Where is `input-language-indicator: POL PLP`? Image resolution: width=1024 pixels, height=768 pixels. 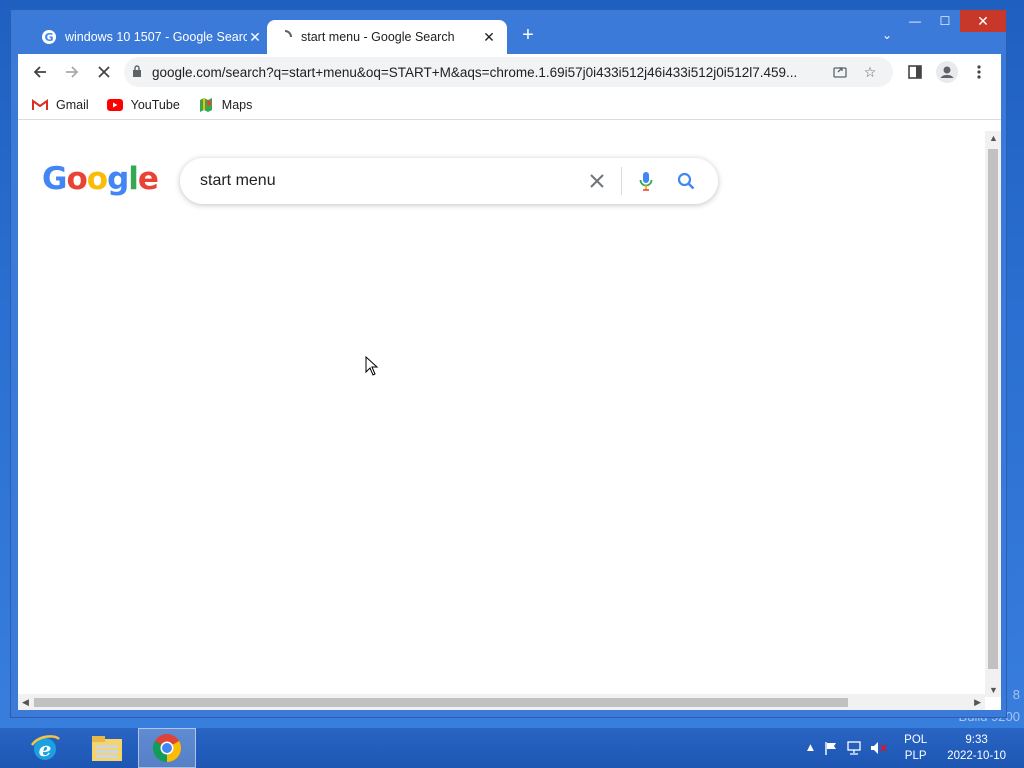 input-language-indicator: POL PLP is located at coordinates (915, 748).